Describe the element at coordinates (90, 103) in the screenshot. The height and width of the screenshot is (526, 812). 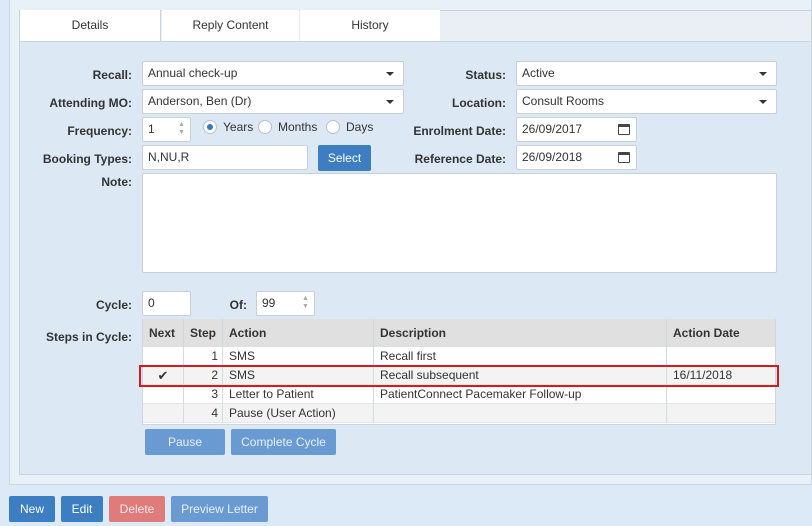
I see `attending-mo-label: Attending MO:` at that location.